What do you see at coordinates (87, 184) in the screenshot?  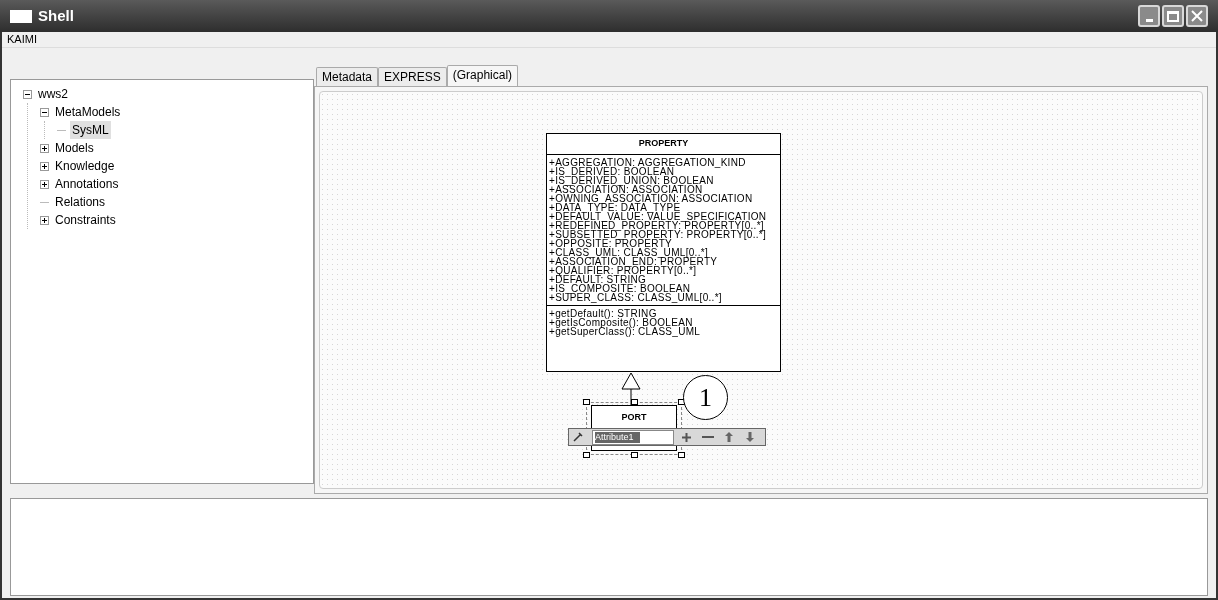 I see `tree-item: Annotations` at bounding box center [87, 184].